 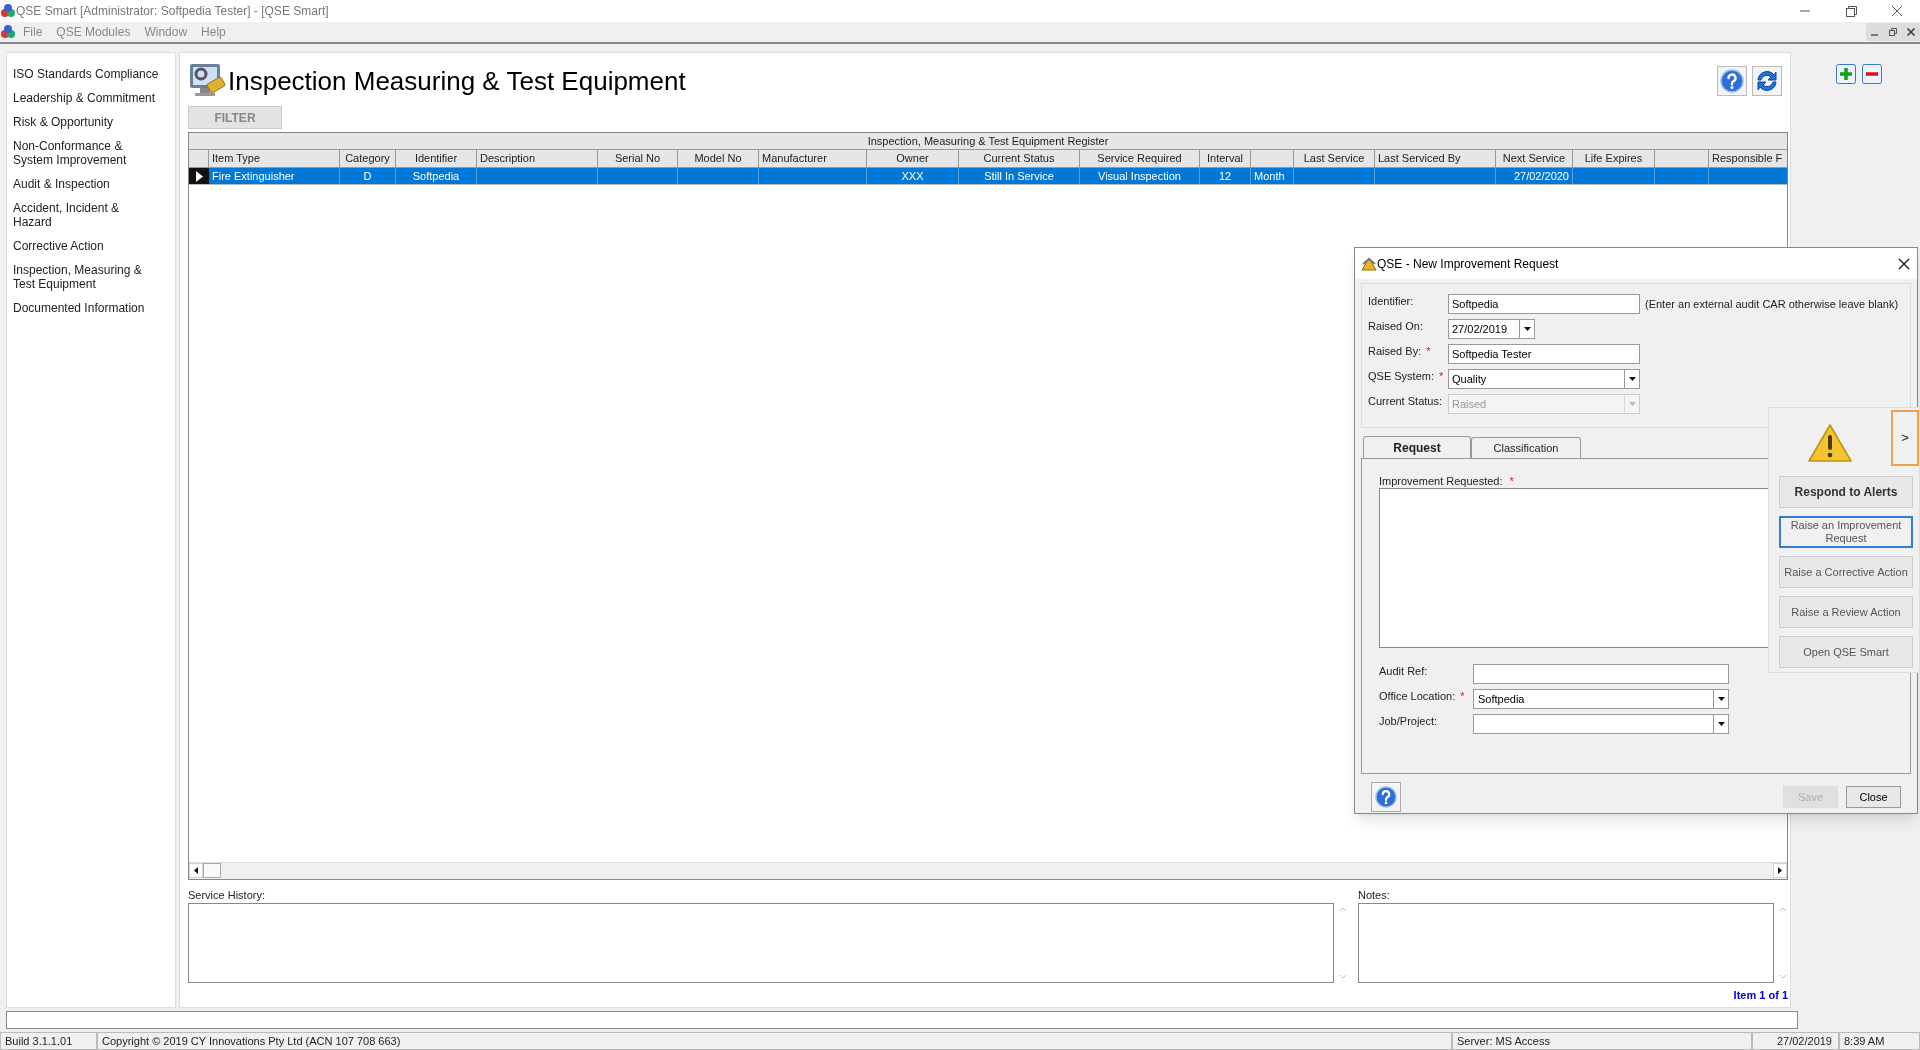 What do you see at coordinates (1491, 329) in the screenshot?
I see `date-picker: 27/02/2019` at bounding box center [1491, 329].